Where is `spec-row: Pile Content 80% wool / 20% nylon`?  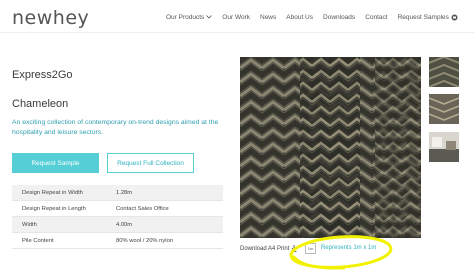 spec-row: Pile Content 80% wool / 20% nylon is located at coordinates (117, 241).